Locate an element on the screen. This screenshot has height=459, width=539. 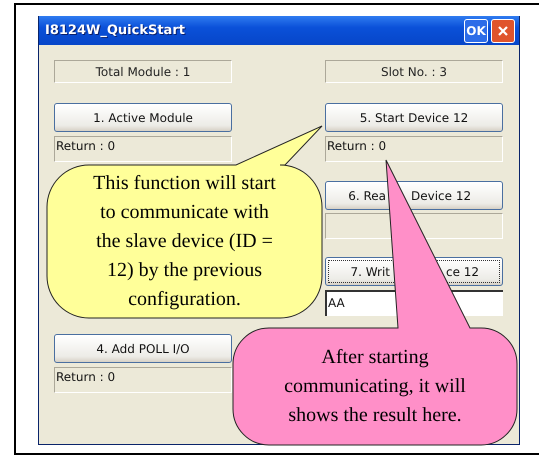
info-label: Slot No. : 3 is located at coordinates (414, 71).